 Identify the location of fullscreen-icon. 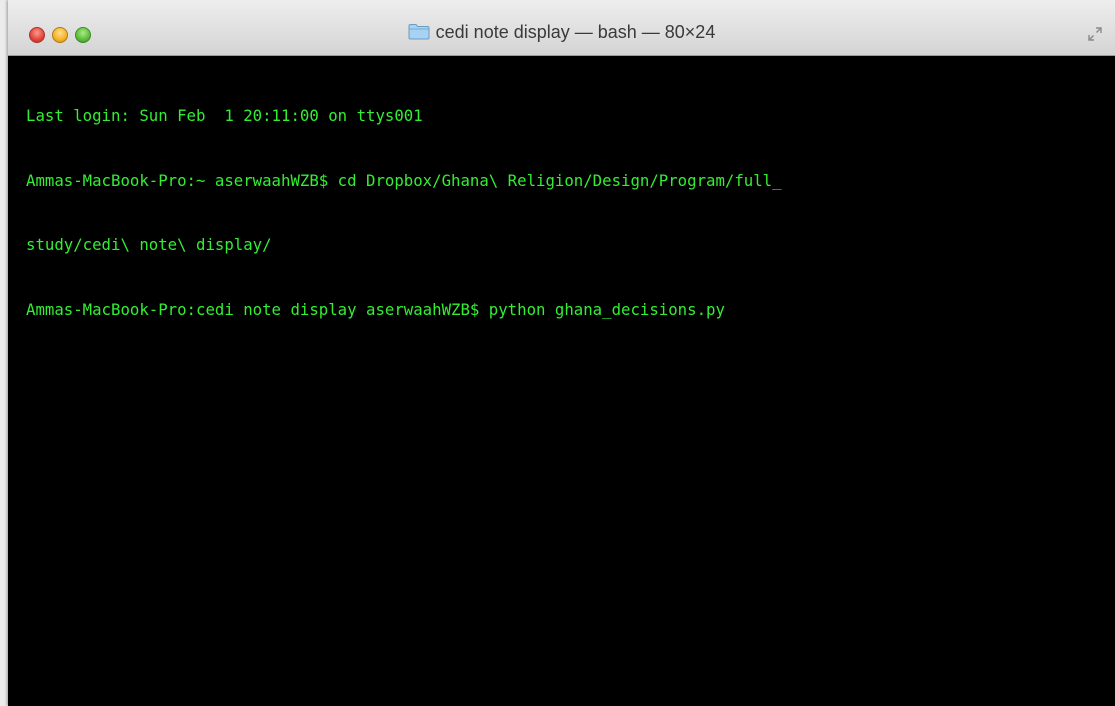
(1095, 34).